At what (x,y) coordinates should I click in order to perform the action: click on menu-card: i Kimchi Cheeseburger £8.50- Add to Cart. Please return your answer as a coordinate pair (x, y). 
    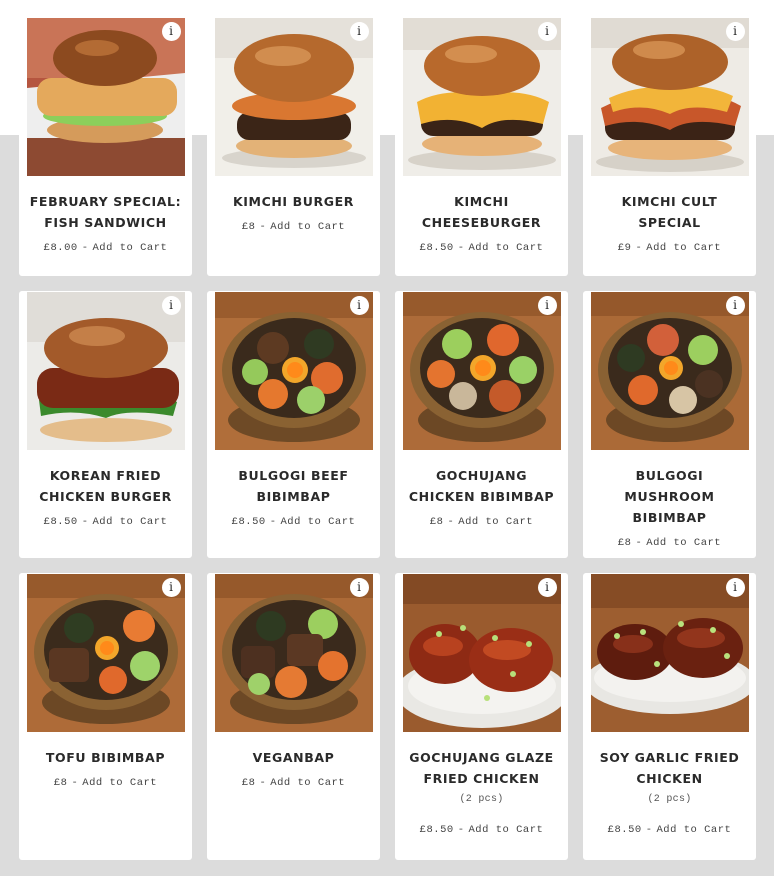
    Looking at the image, I should click on (481, 146).